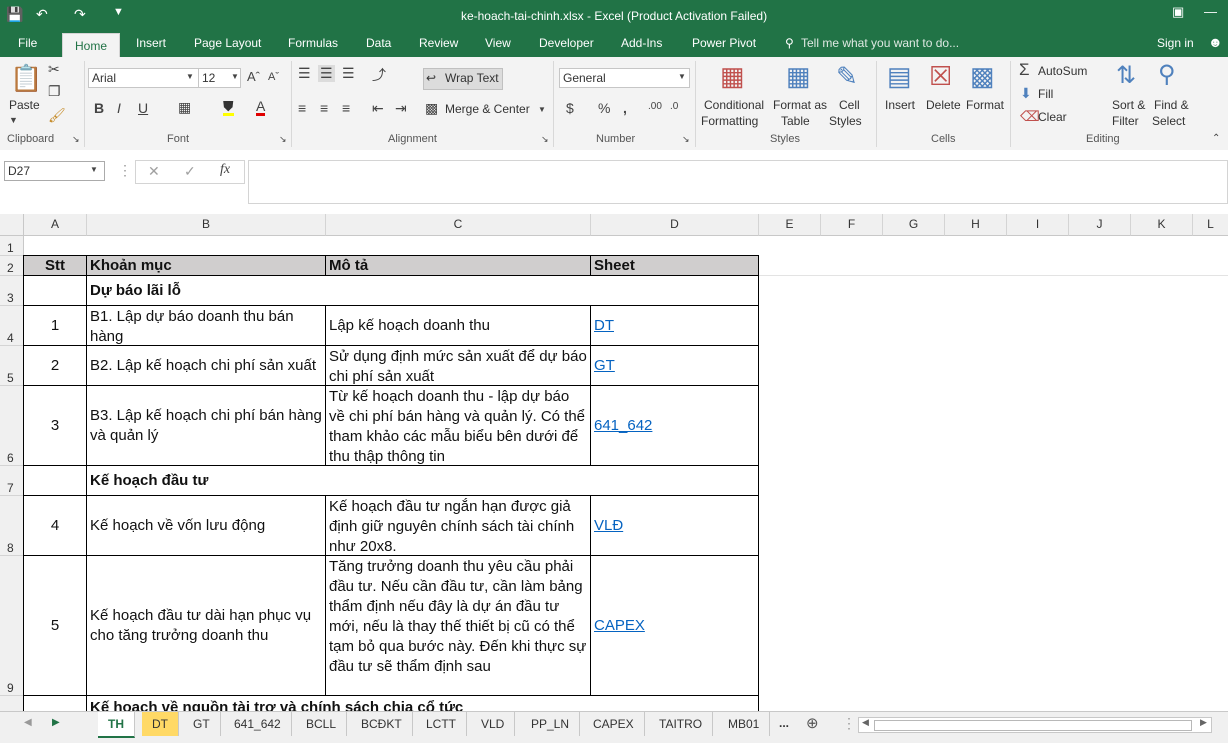 This screenshot has width=1228, height=743. I want to click on header-item: Khoản mục, so click(206, 266).